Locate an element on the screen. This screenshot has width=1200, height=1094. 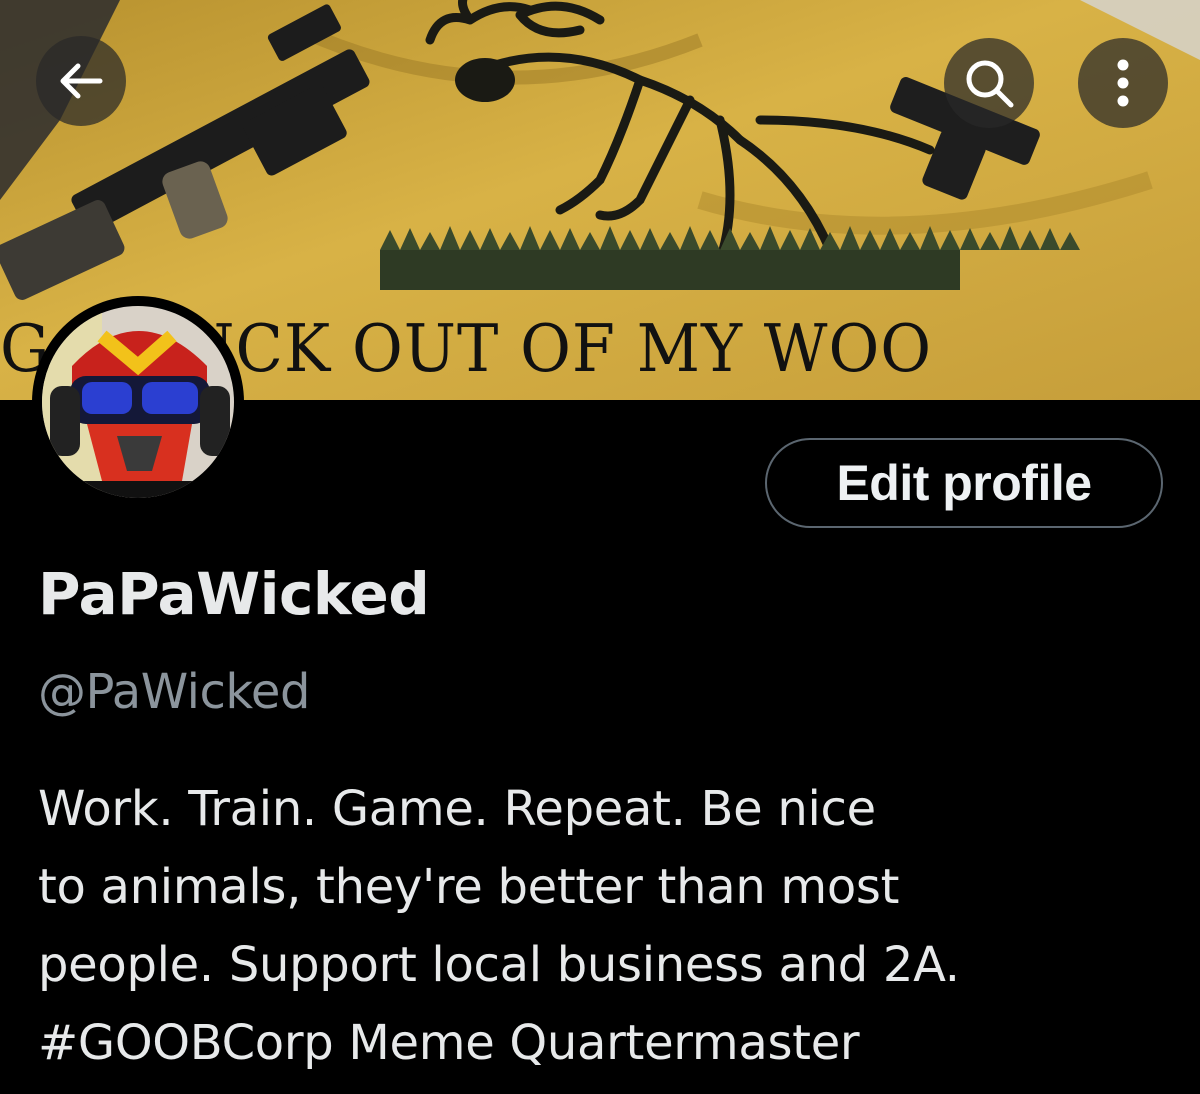
more-vertical-icon is located at coordinates (1123, 83).